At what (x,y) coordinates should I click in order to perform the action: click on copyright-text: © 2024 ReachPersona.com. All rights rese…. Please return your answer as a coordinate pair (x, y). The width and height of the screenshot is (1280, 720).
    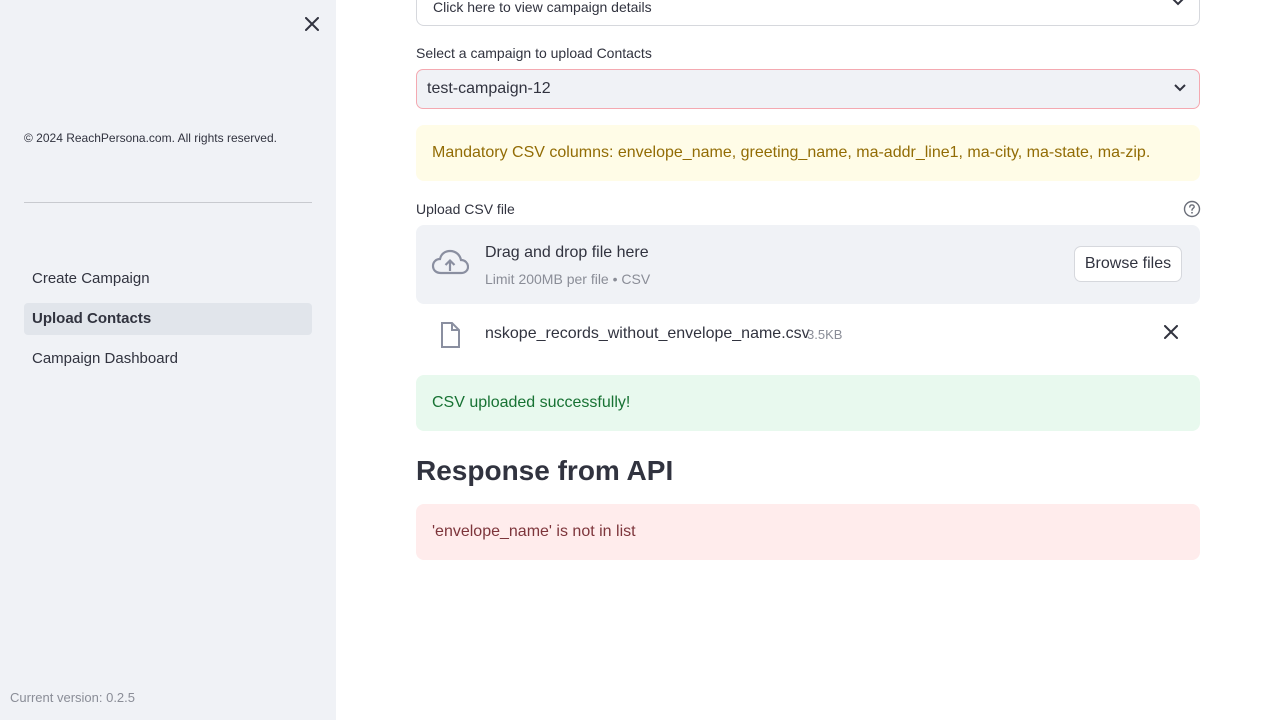
    Looking at the image, I should click on (150, 138).